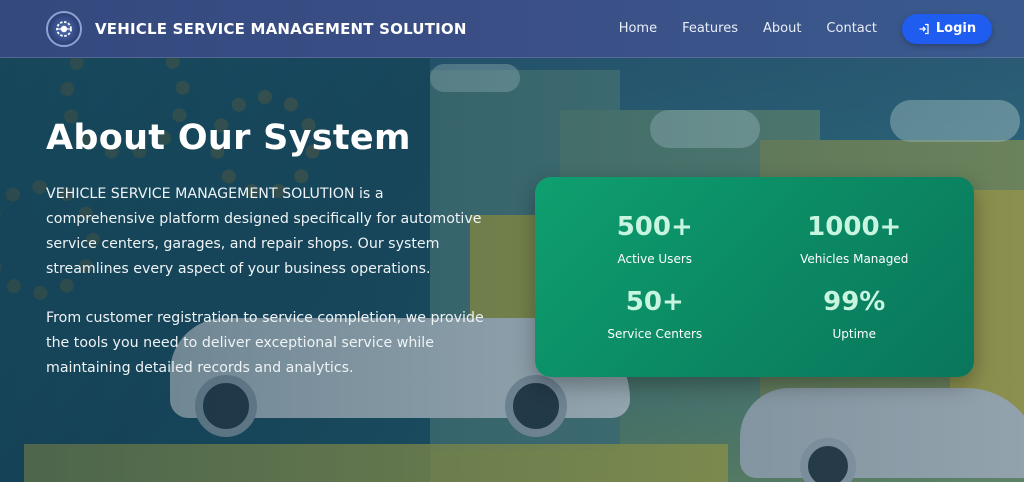  What do you see at coordinates (924, 28) in the screenshot?
I see `login-icon` at bounding box center [924, 28].